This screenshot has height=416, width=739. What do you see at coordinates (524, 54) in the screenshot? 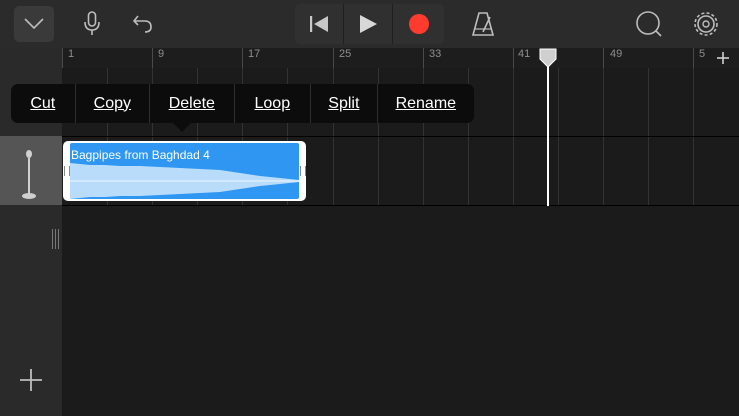
I see `ruler-bar-label: 41` at bounding box center [524, 54].